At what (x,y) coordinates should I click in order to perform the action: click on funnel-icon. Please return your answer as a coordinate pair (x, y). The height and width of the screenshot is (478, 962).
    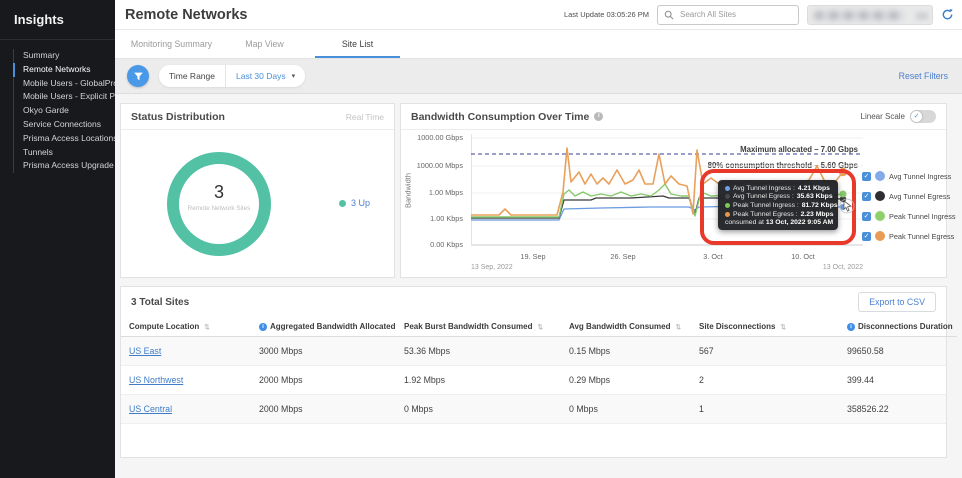
    Looking at the image, I should click on (138, 76).